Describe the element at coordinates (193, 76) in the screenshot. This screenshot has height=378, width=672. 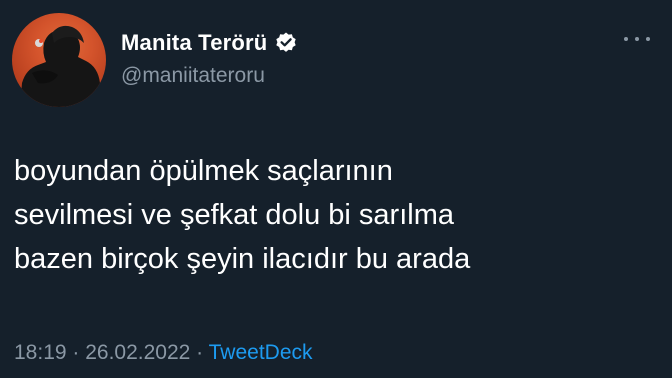
I see `author-handle: @maniitateroru` at that location.